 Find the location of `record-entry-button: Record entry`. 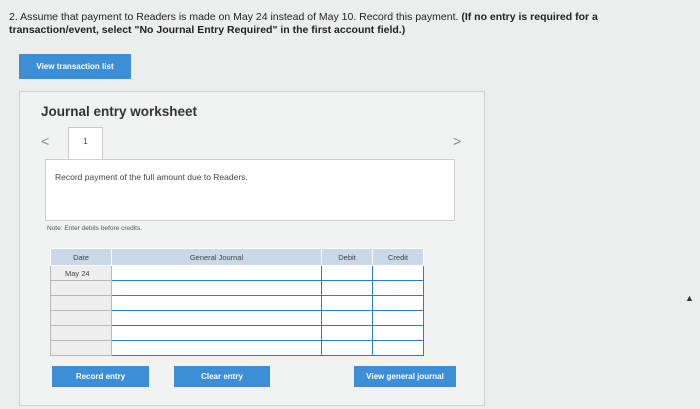

record-entry-button: Record entry is located at coordinates (100, 376).